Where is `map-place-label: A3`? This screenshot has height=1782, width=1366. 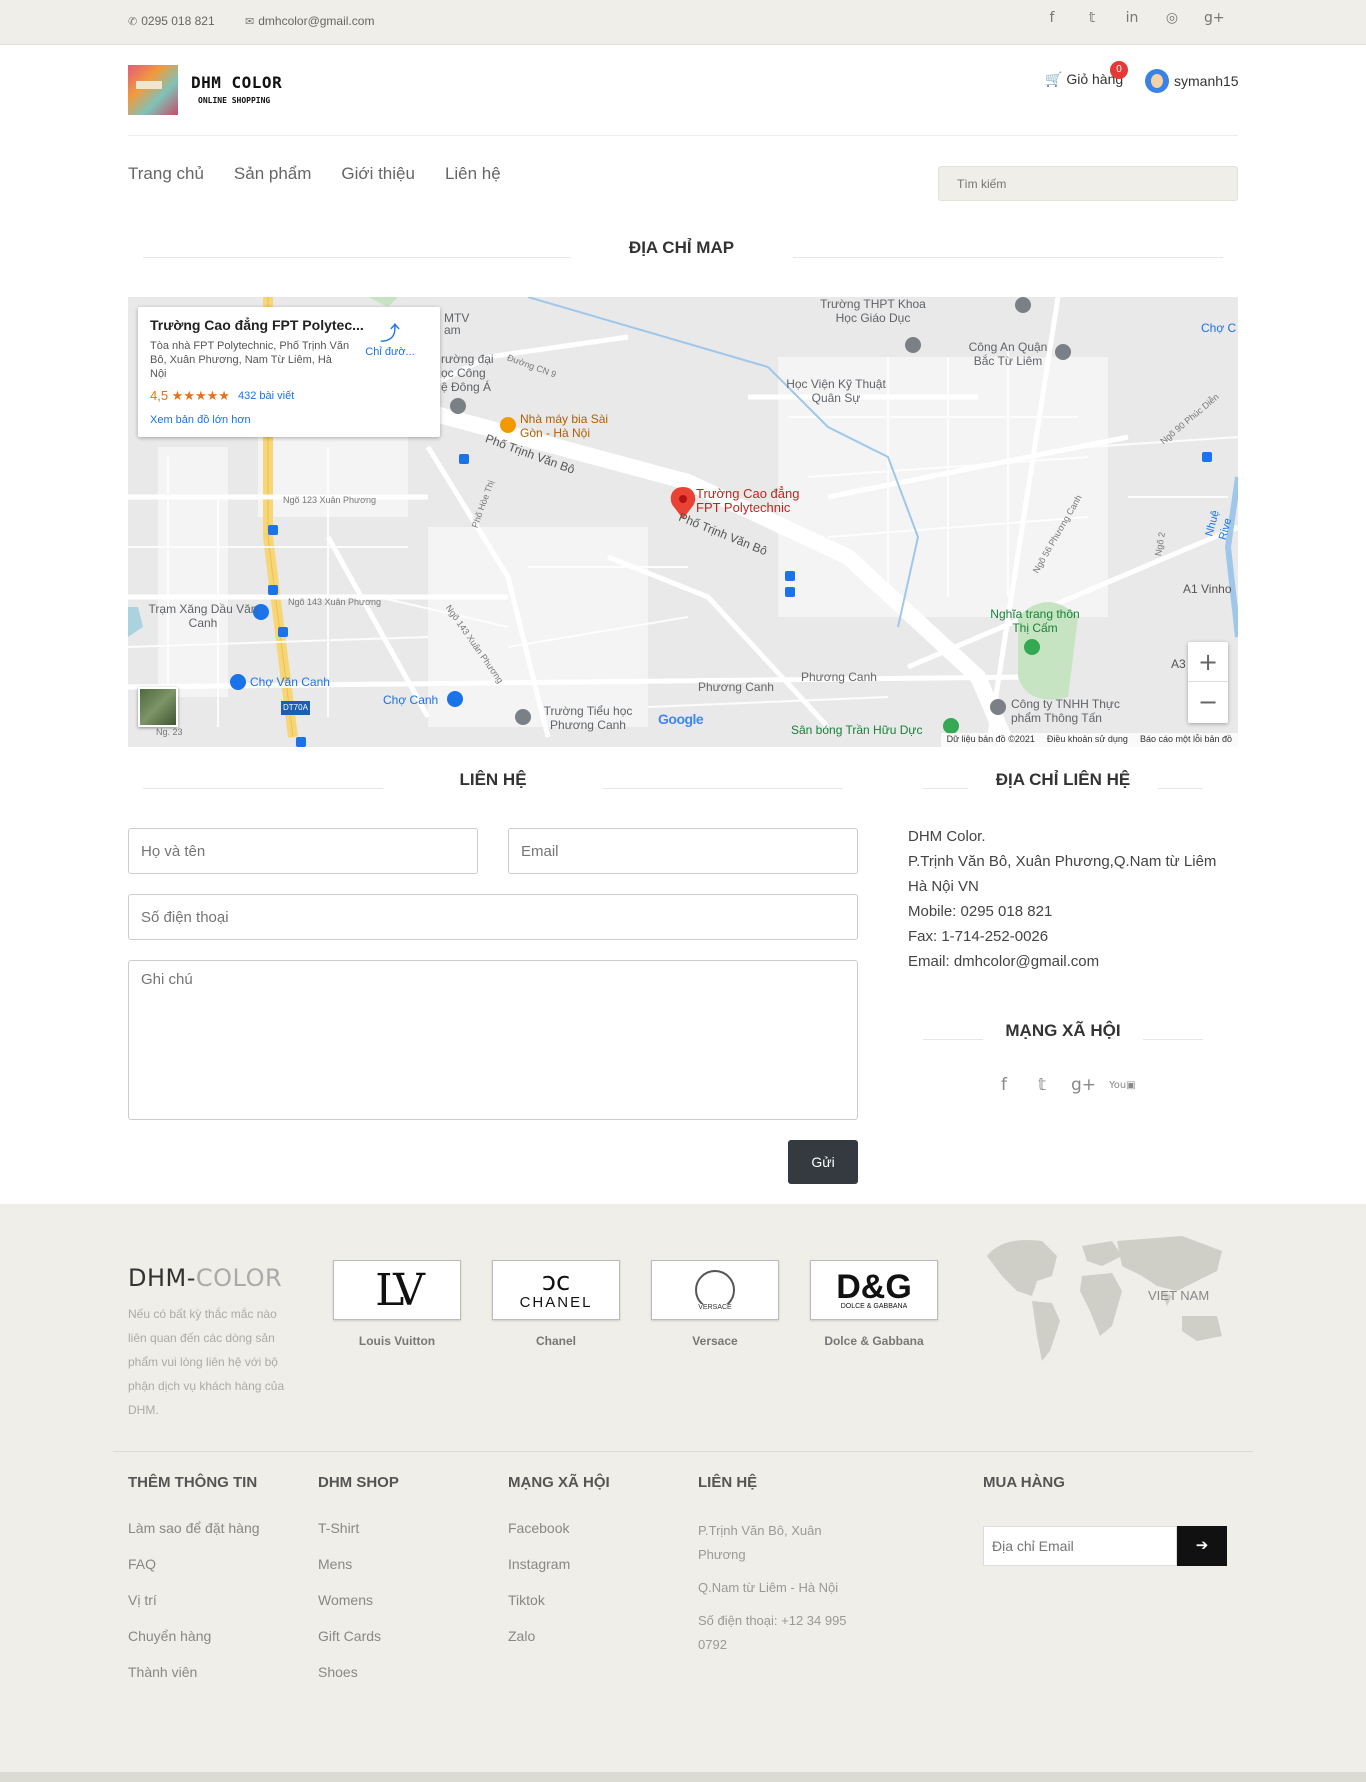
map-place-label: A3 is located at coordinates (1178, 664).